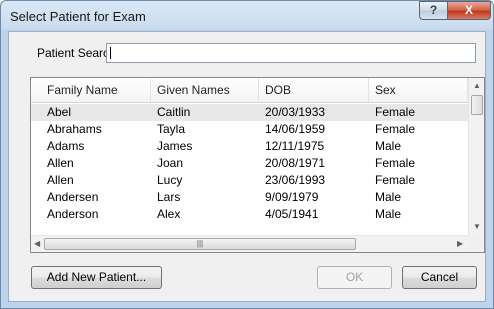  Describe the element at coordinates (291, 53) in the screenshot. I see `patient-search-input` at that location.